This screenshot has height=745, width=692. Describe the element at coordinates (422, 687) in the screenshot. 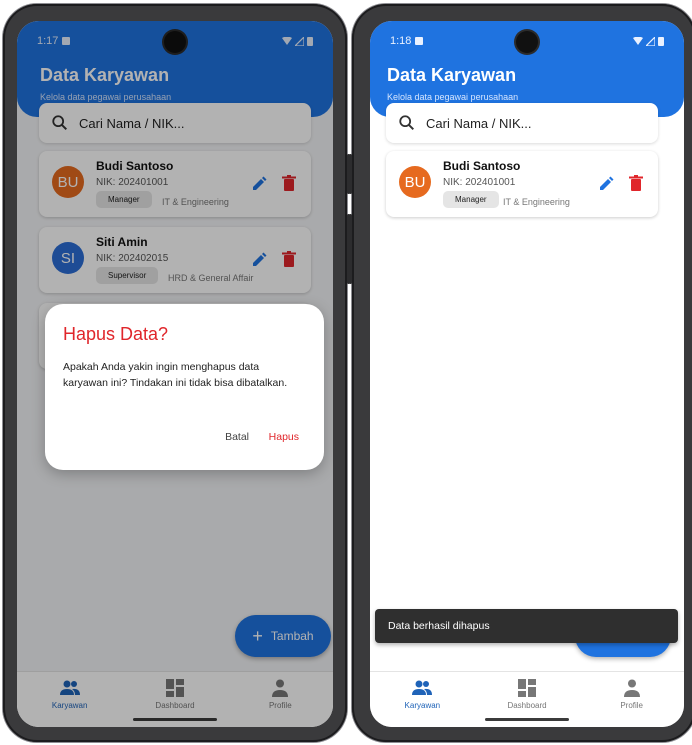

I see `people-icon` at that location.